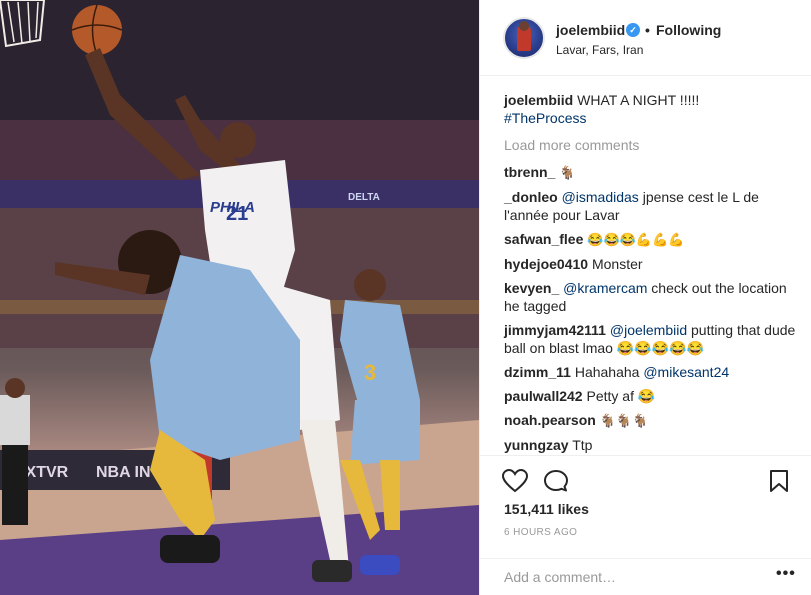  I want to click on comment-item: hydejoe0410 Monster, so click(650, 264).